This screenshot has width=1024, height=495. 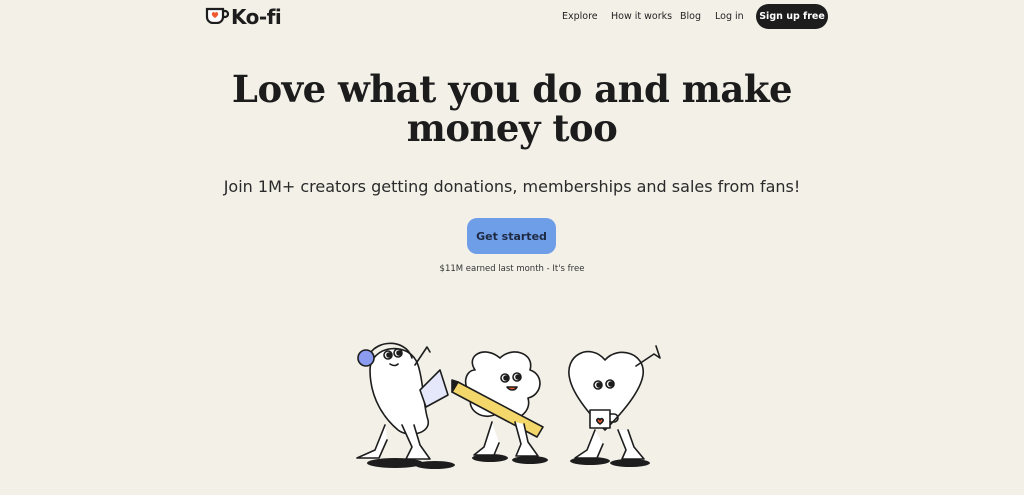 What do you see at coordinates (405, 405) in the screenshot?
I see `headphone-laptop-character` at bounding box center [405, 405].